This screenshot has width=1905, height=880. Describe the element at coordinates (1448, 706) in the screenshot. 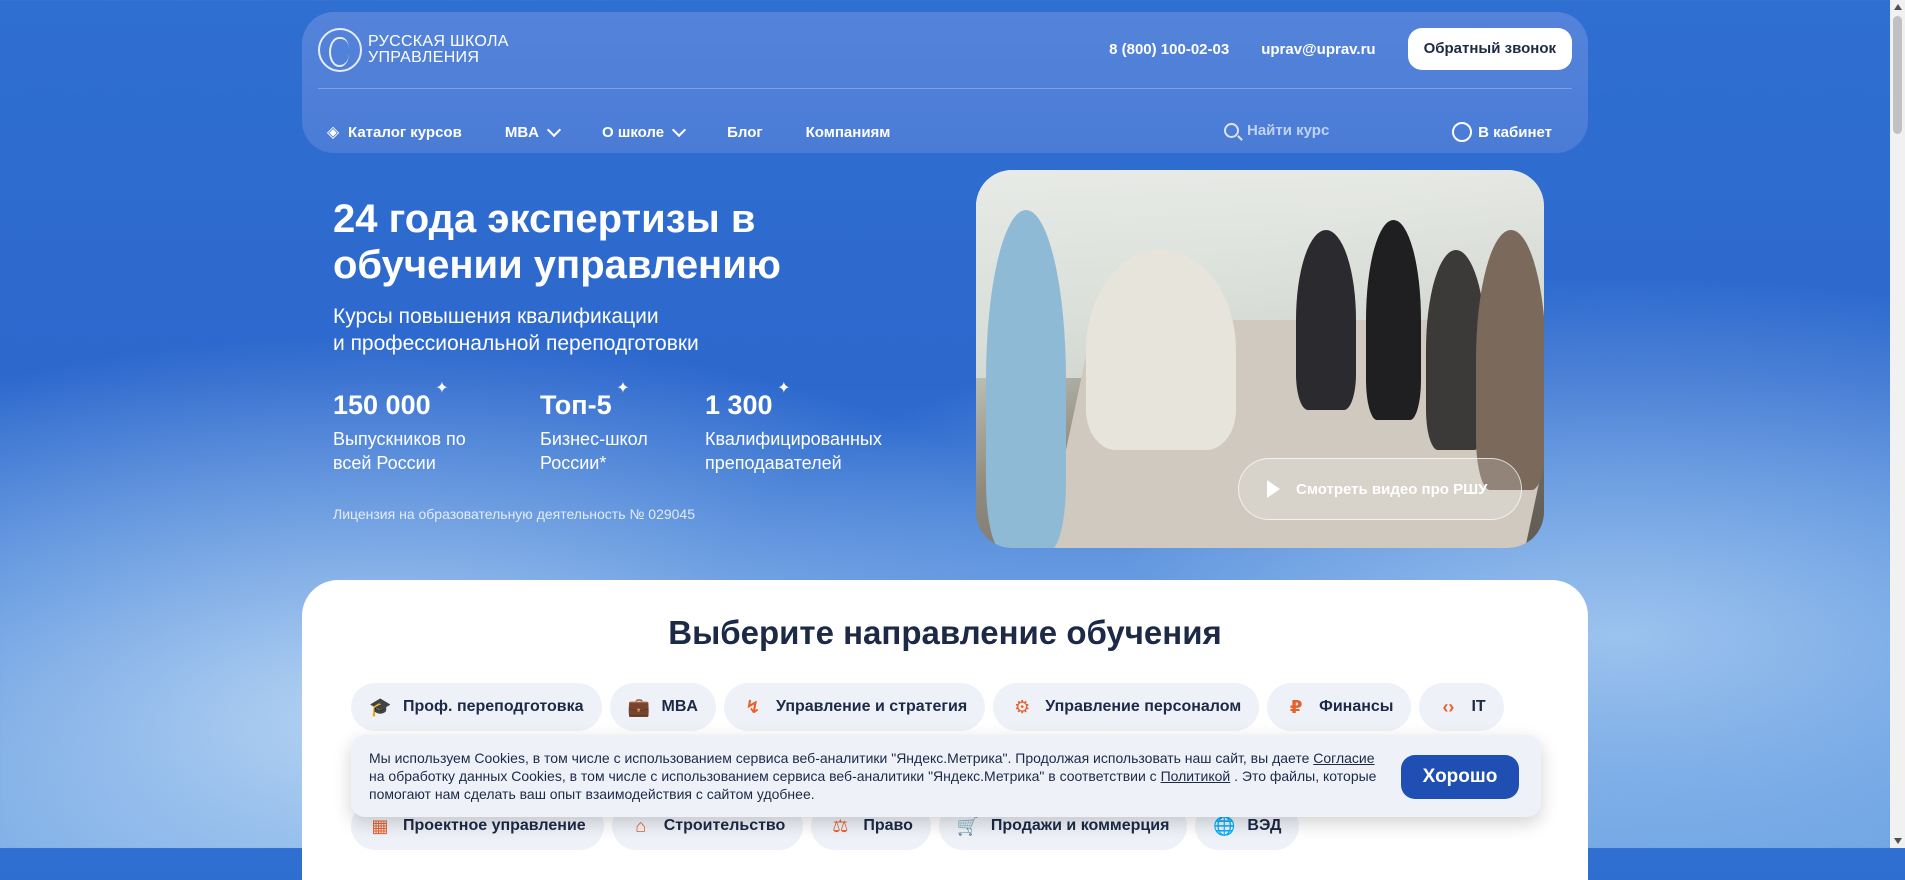

I see `code-icon: ‹›` at that location.